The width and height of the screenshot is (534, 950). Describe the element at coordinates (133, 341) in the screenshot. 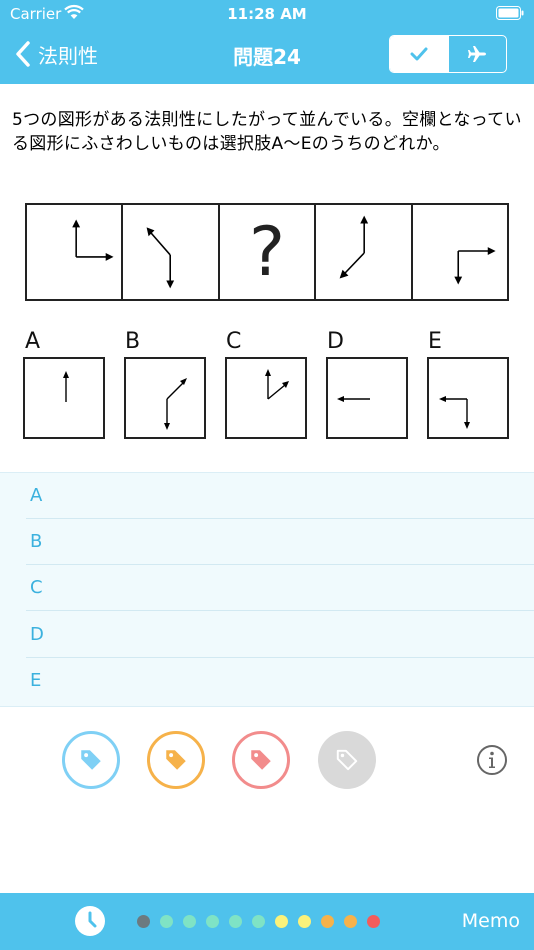

I see `option-letter-b: B` at that location.